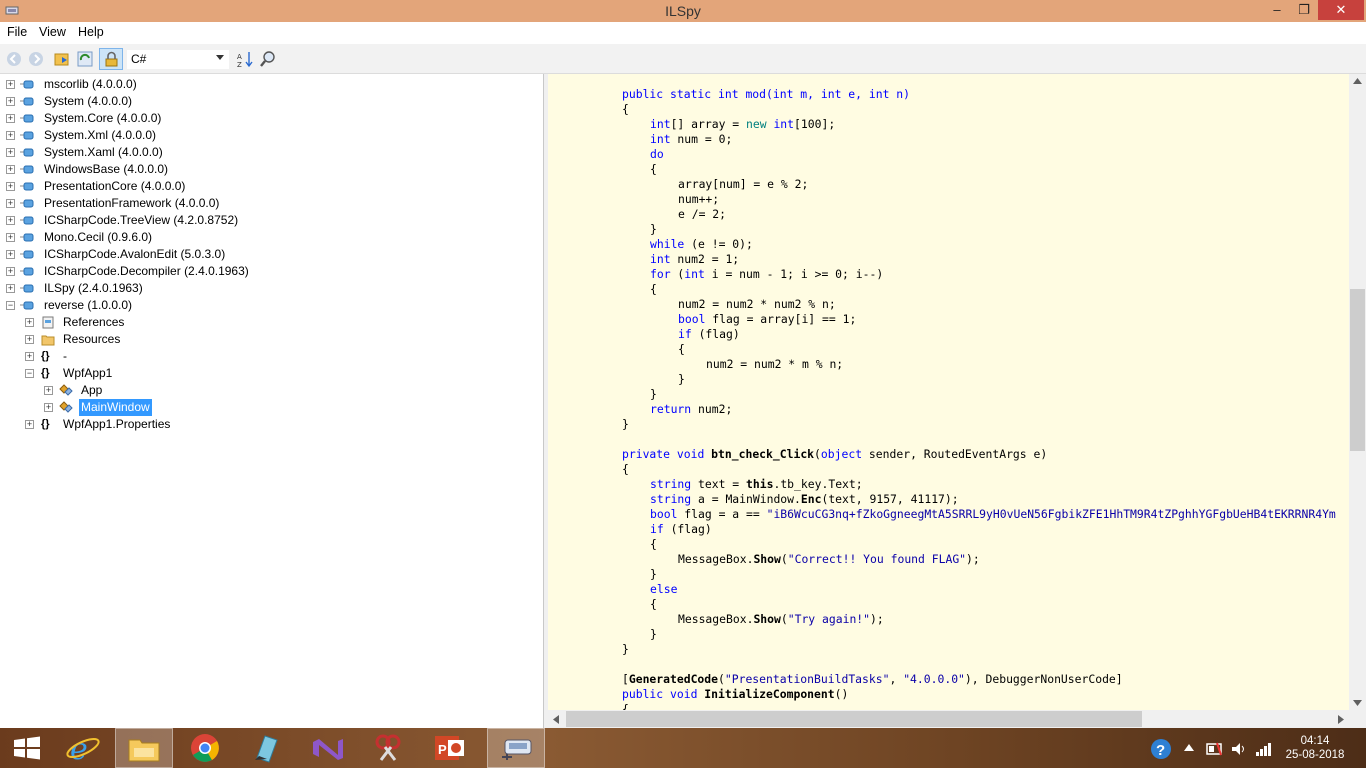 This screenshot has width=1366, height=768. Describe the element at coordinates (660, 124) in the screenshot. I see `code-token: int` at that location.